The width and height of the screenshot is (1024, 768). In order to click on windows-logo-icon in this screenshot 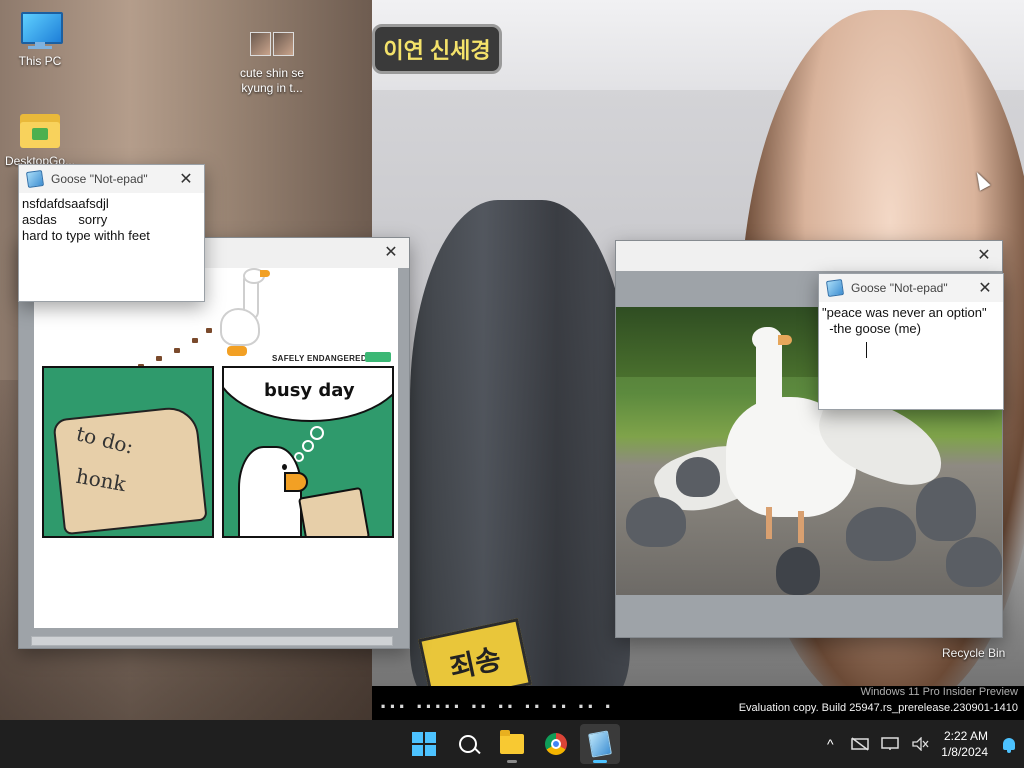, I will do `click(424, 744)`.